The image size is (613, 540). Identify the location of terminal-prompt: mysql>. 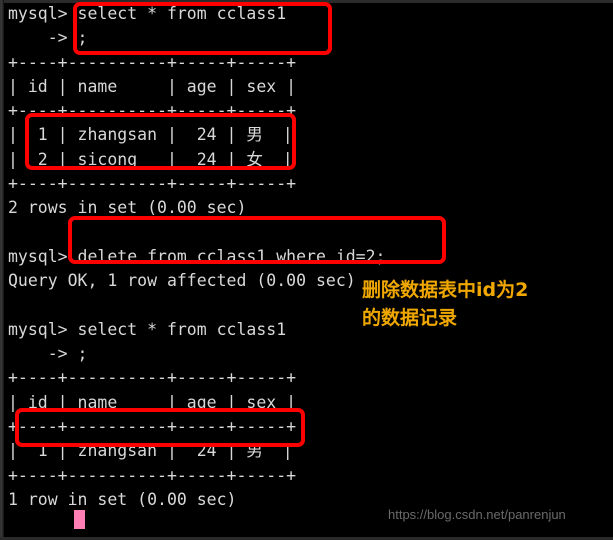
(308, 538).